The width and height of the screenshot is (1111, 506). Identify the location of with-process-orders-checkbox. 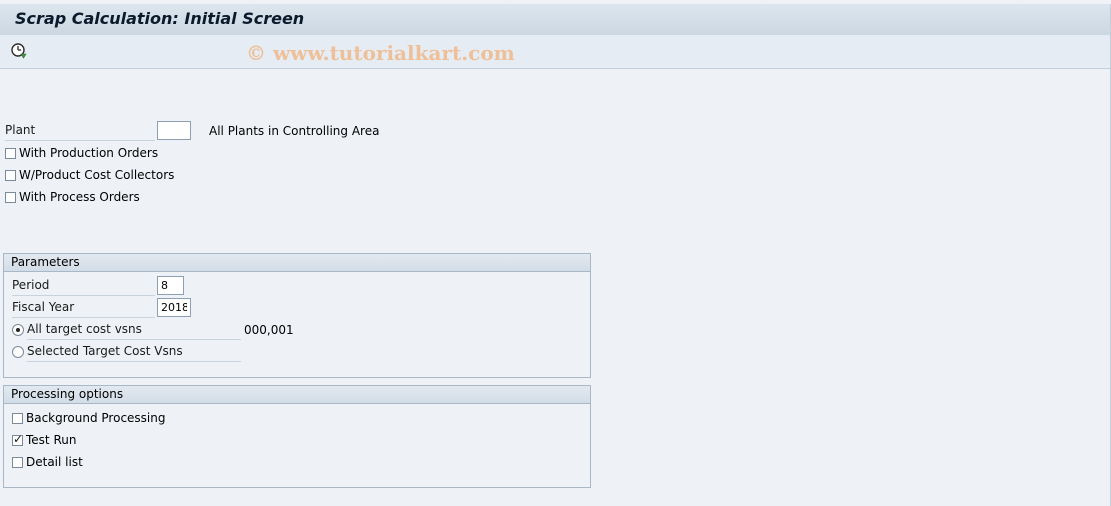
(10, 197).